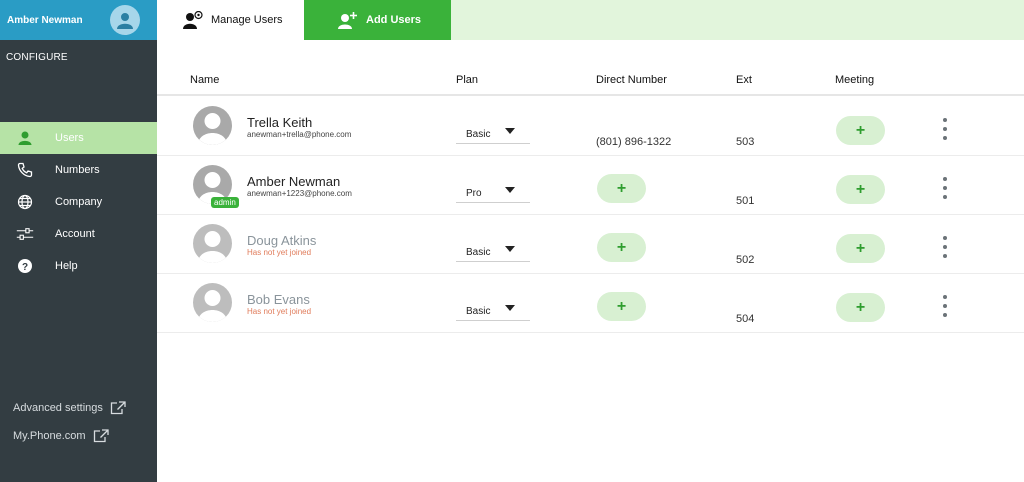 The width and height of the screenshot is (1024, 482). Describe the element at coordinates (394, 20) in the screenshot. I see `tab-label: Add Users` at that location.